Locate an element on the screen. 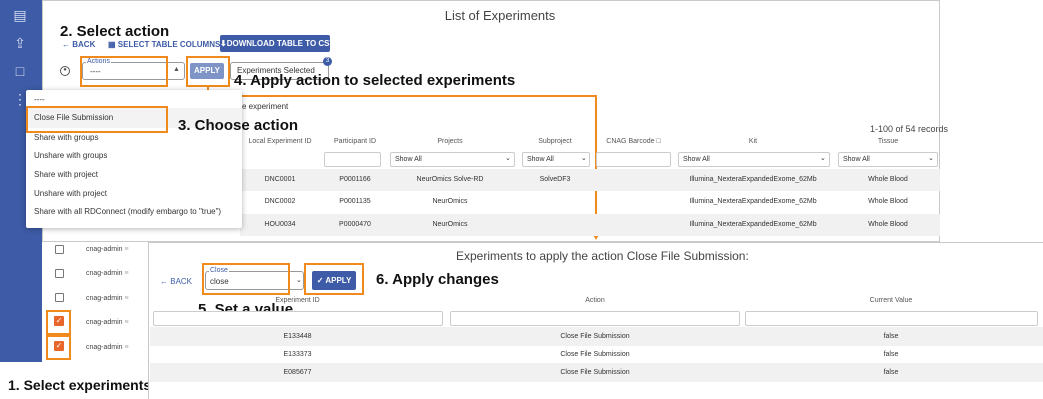 Image resolution: width=1043 pixels, height=399 pixels. header-local-id: Local Experiment ID is located at coordinates (280, 141).